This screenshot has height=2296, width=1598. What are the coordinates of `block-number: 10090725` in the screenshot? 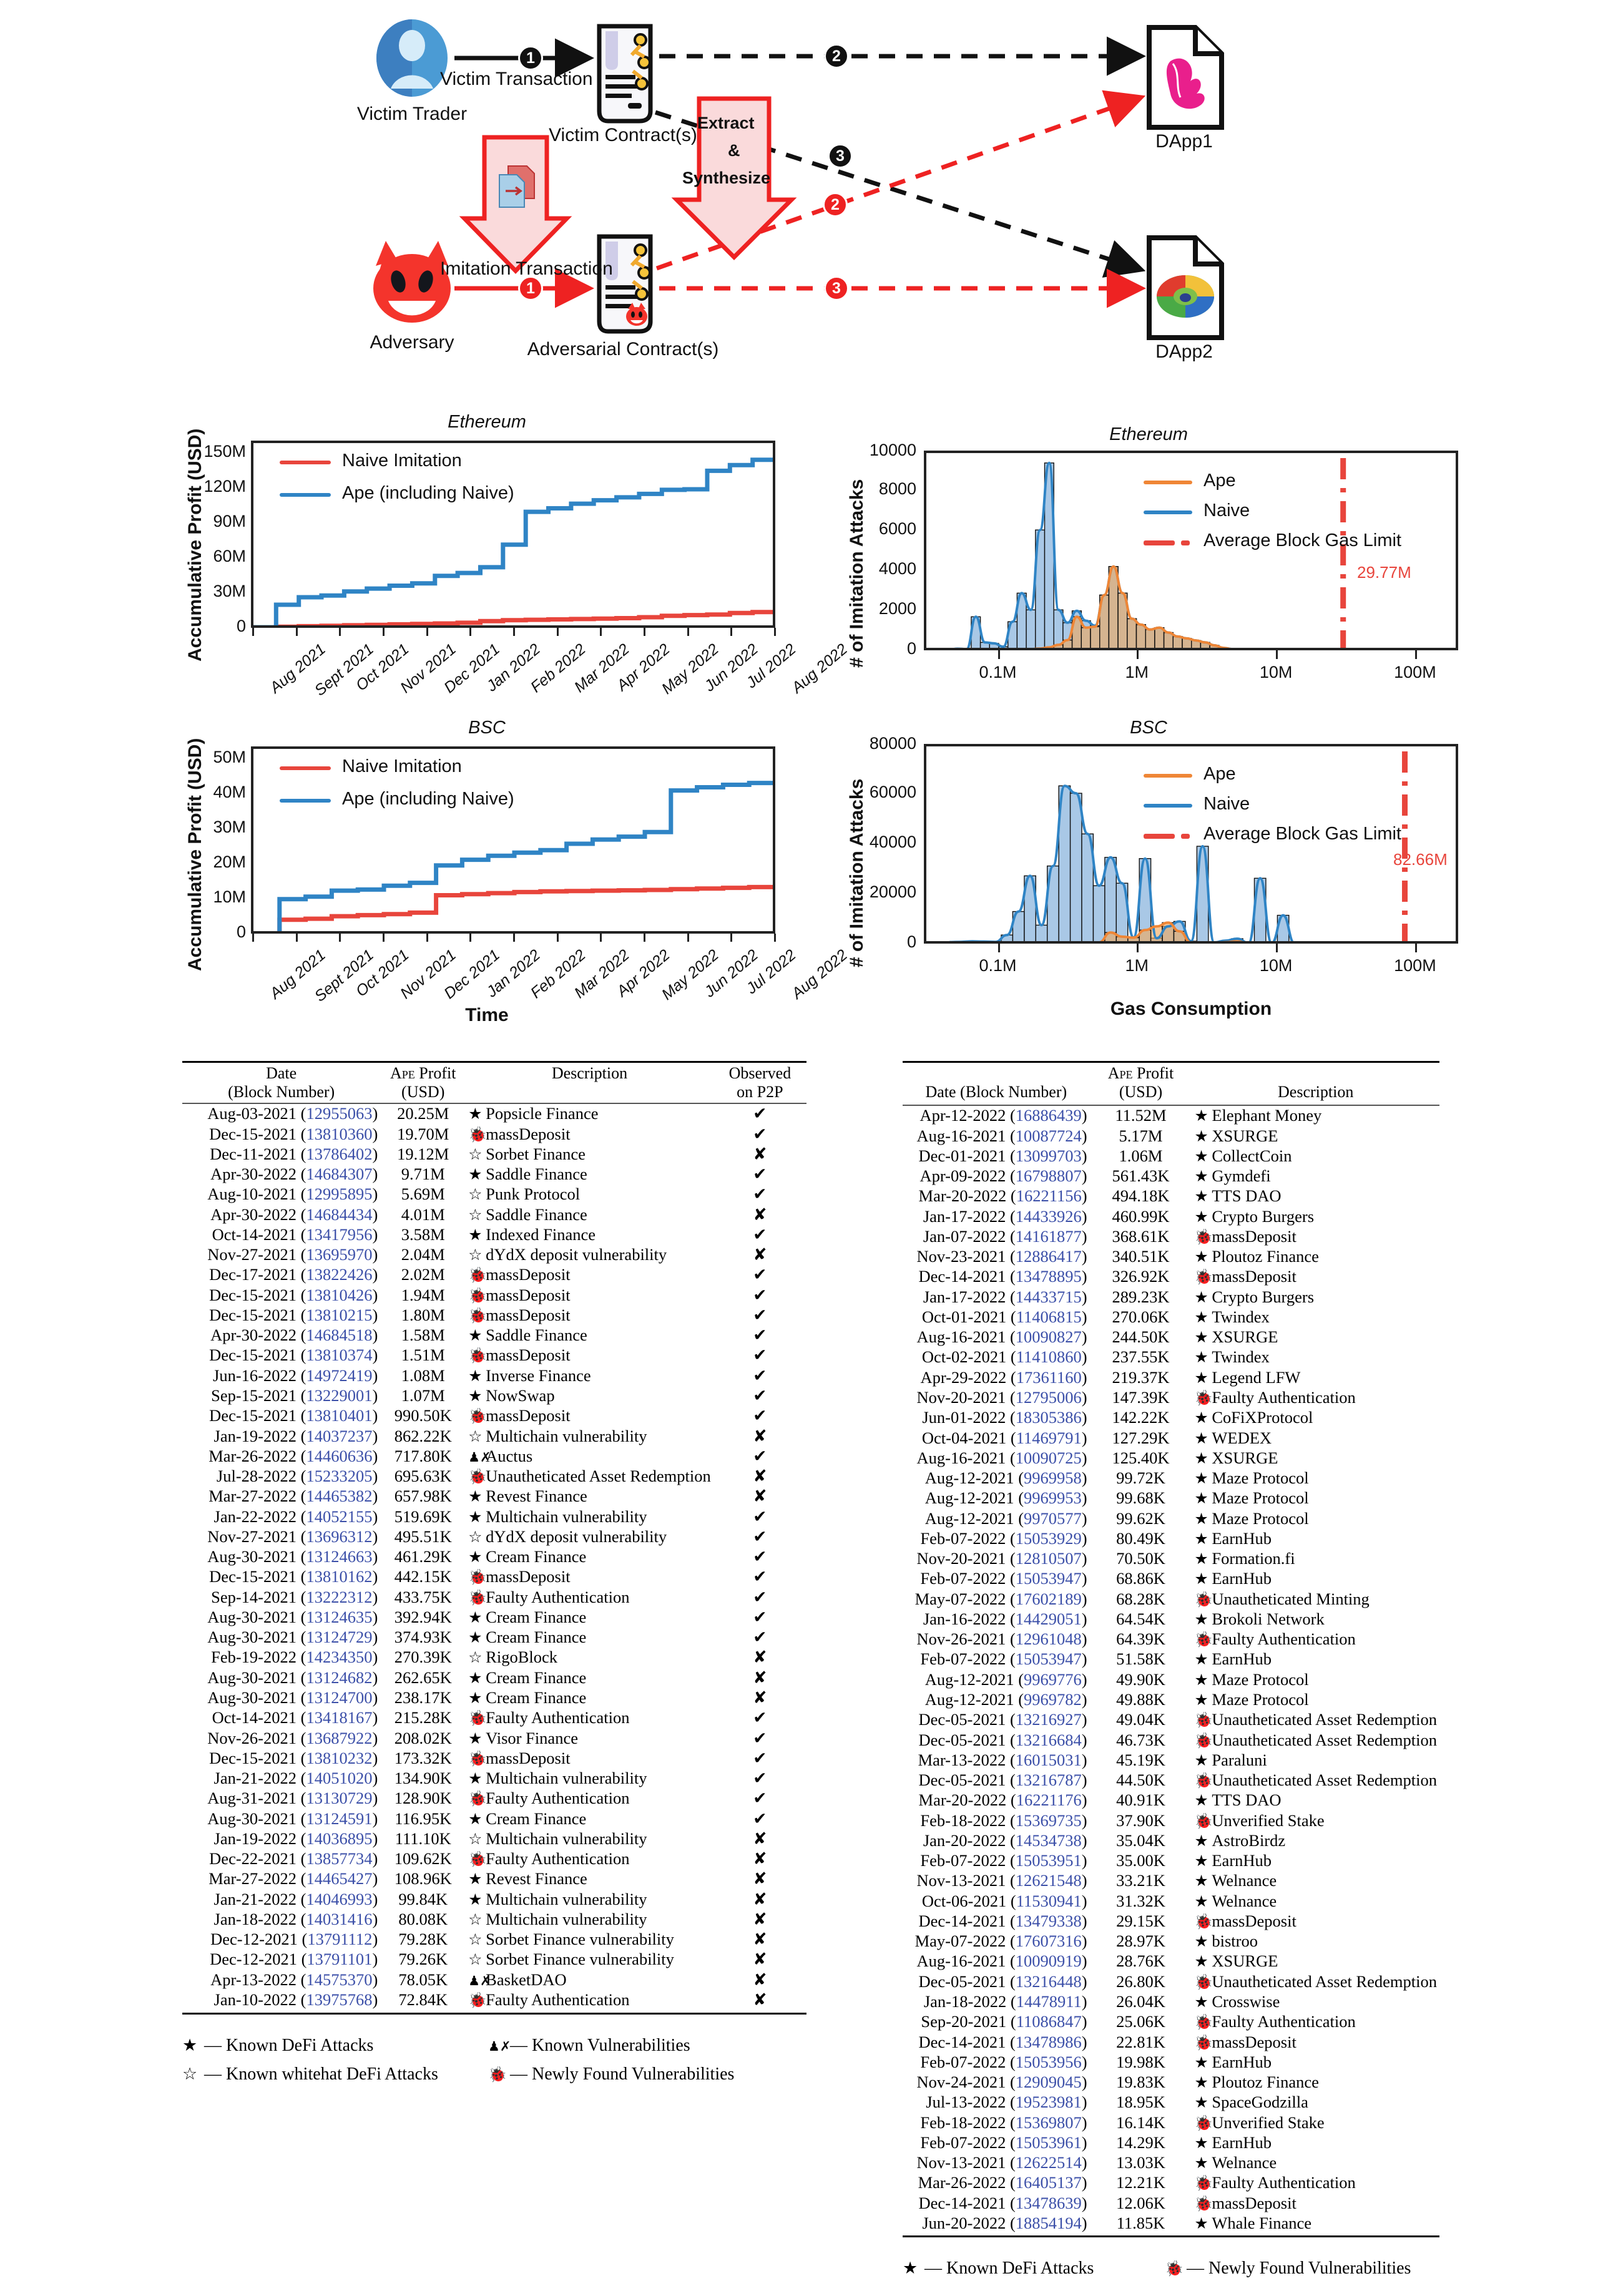 It's located at (1049, 1457).